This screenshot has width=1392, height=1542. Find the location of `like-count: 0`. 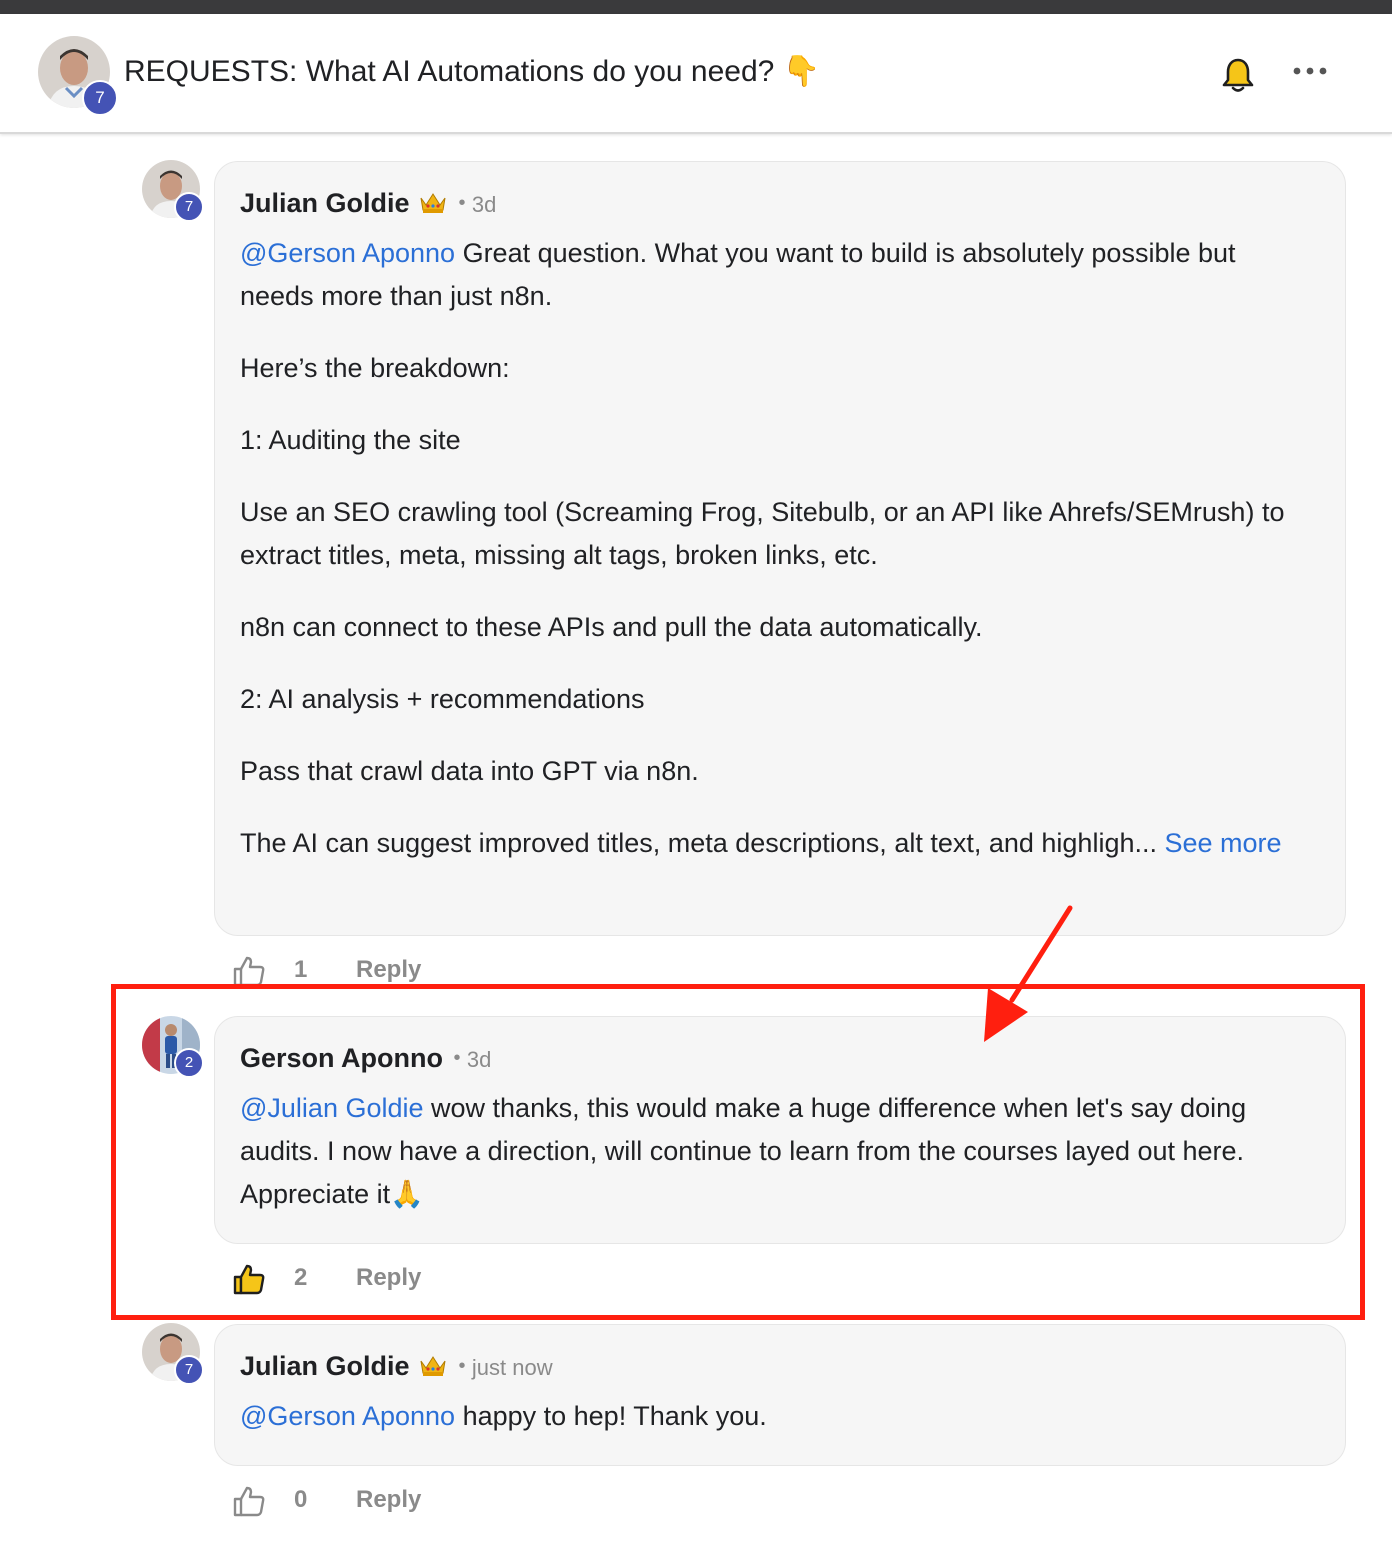

like-count: 0 is located at coordinates (301, 1499).